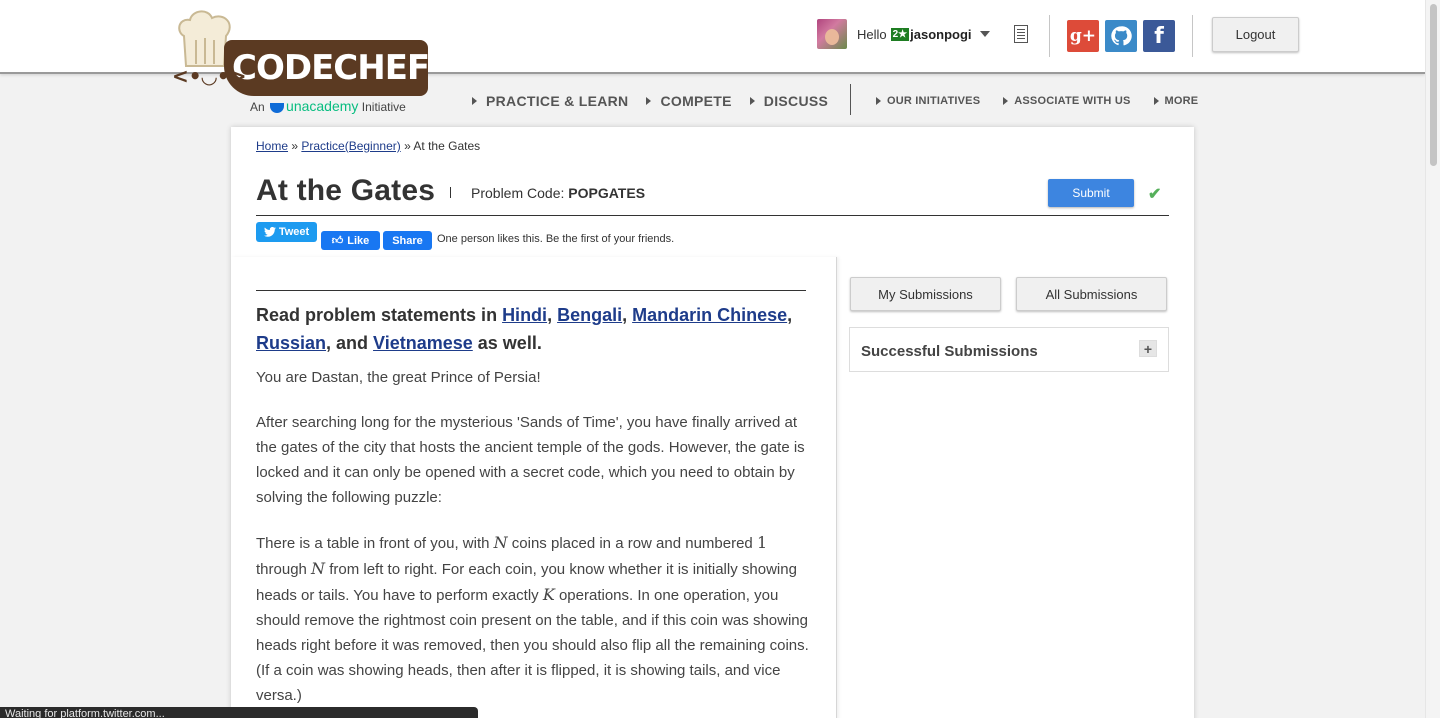  What do you see at coordinates (524, 315) in the screenshot?
I see `lang-link-hindi: Hindi` at bounding box center [524, 315].